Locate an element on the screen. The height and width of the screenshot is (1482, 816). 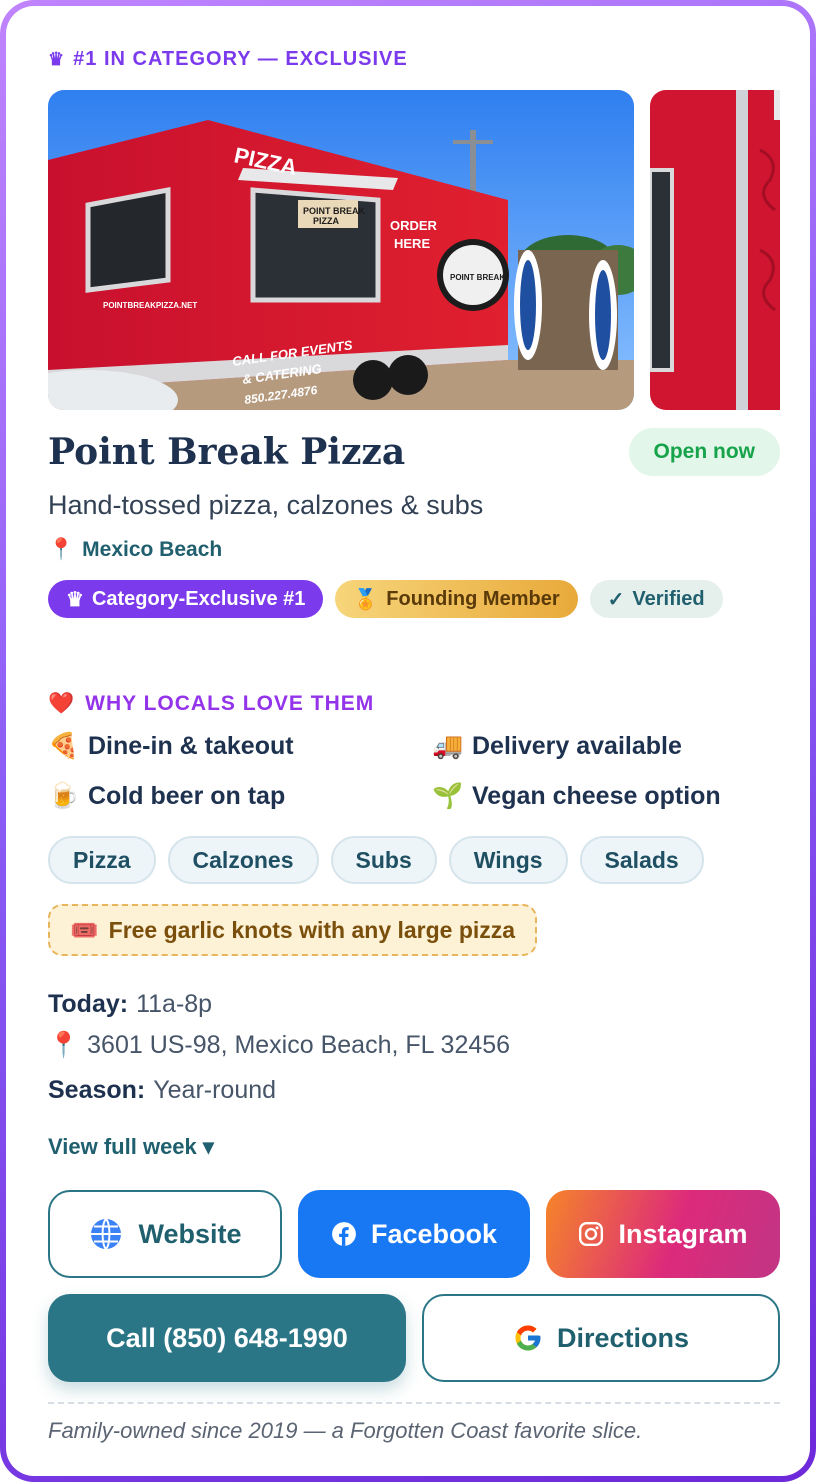
feature-label: Delivery available is located at coordinates (577, 745).